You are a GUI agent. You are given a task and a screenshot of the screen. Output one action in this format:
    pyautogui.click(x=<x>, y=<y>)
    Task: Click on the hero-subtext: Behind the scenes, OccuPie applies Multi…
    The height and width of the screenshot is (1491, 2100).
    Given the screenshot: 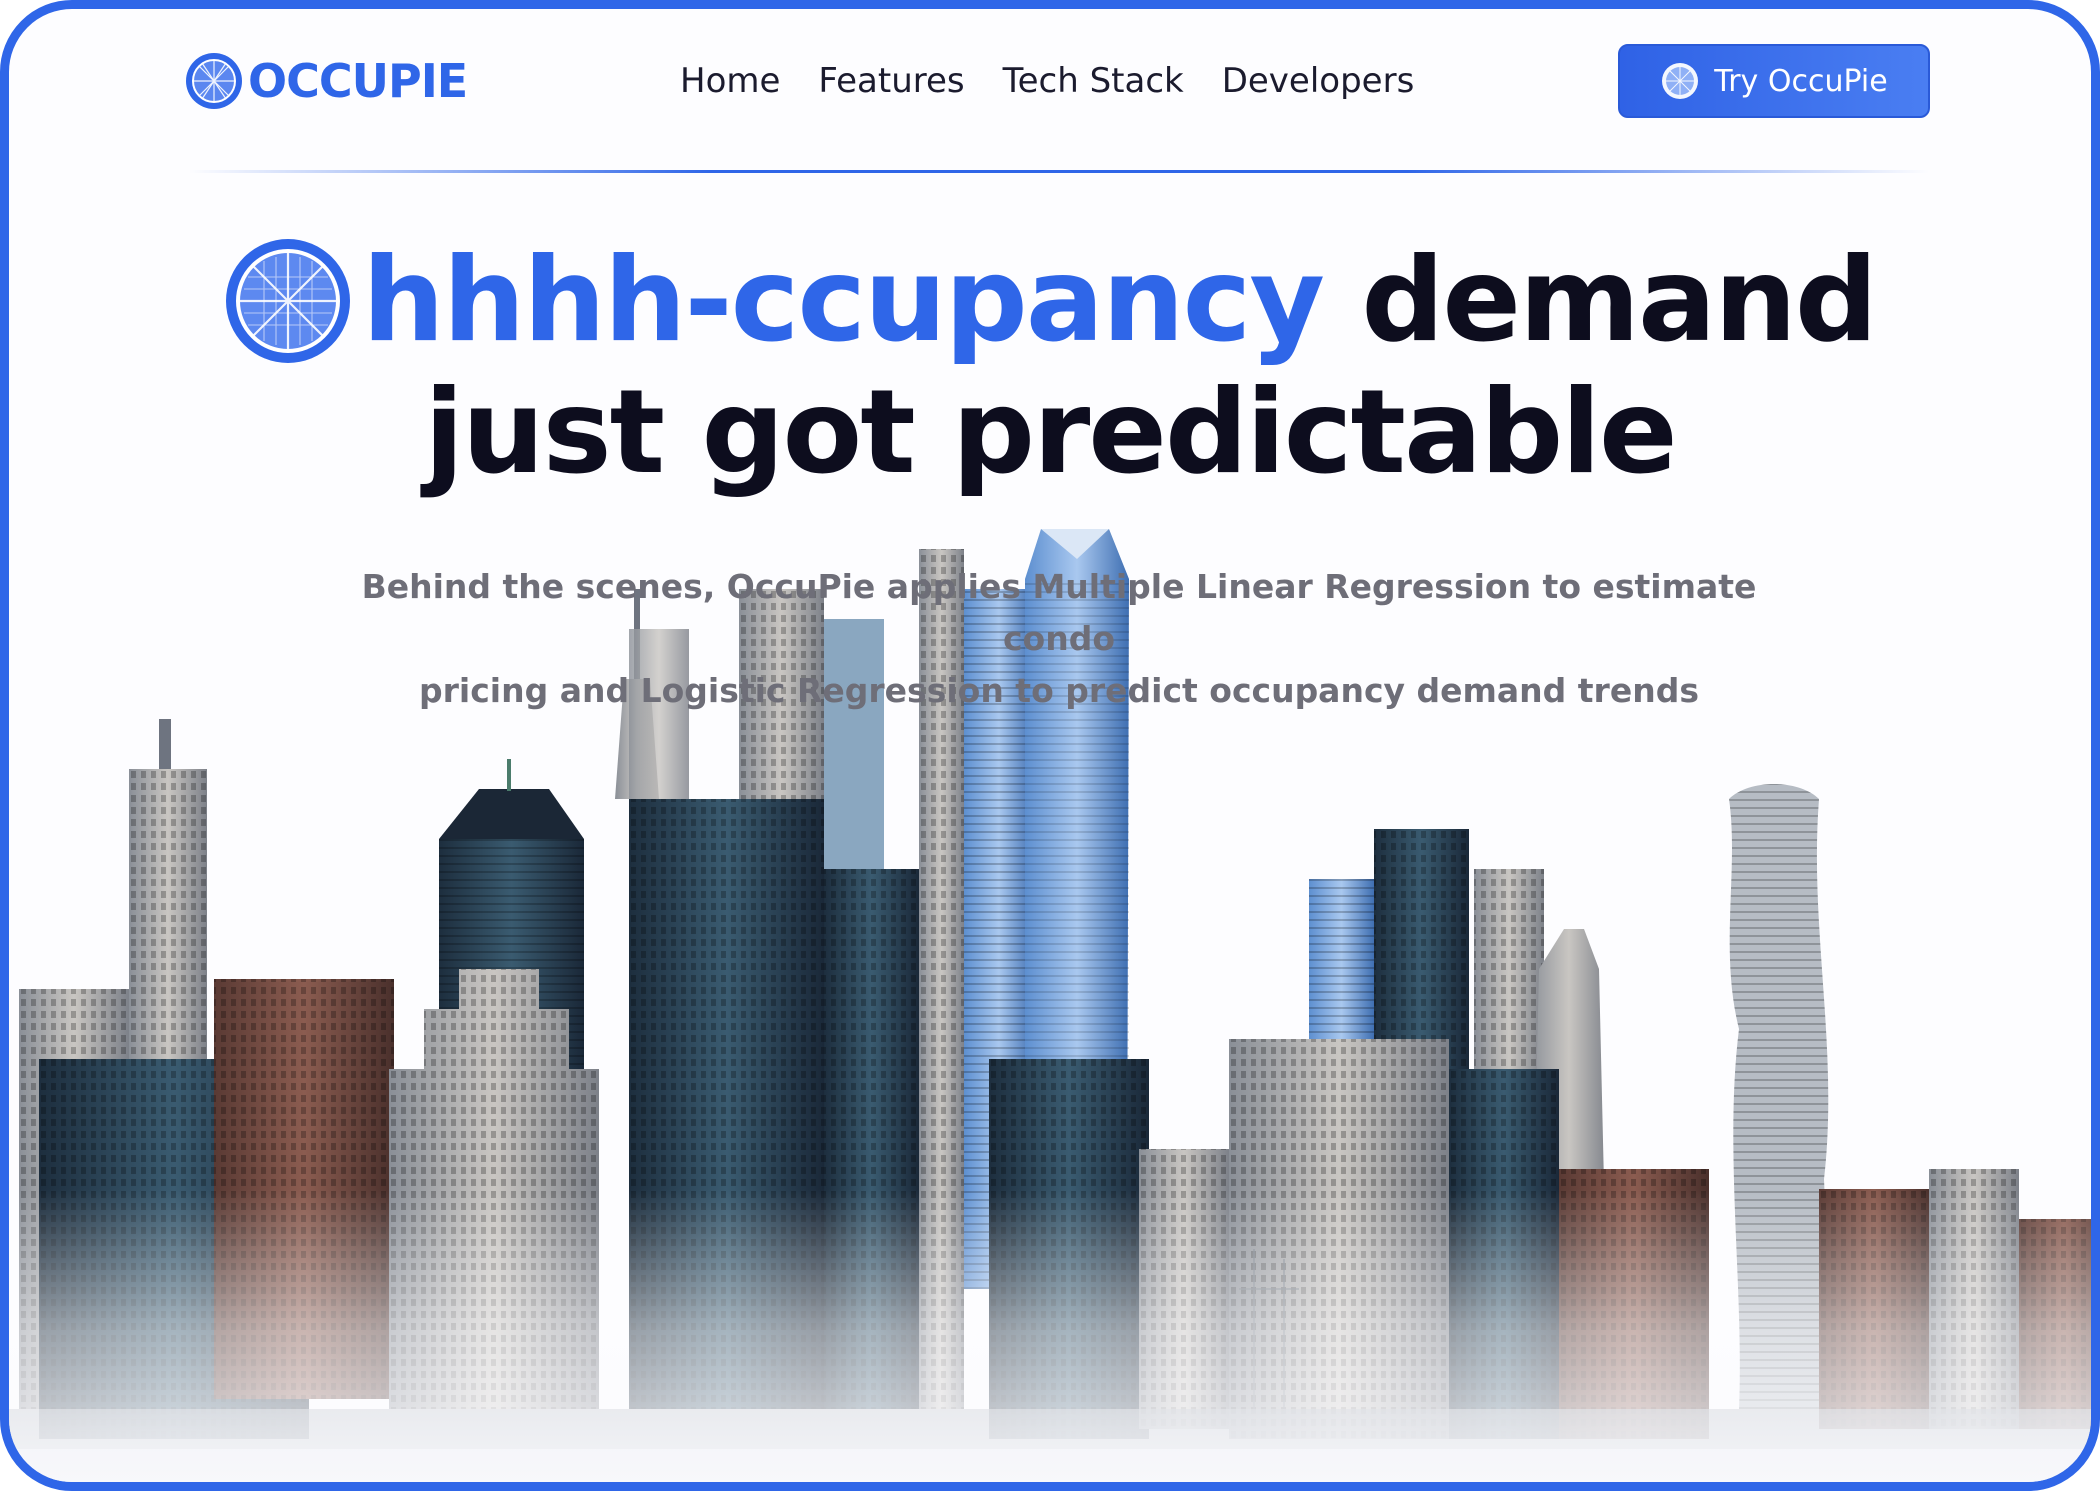 What is the action you would take?
    pyautogui.click(x=1059, y=639)
    